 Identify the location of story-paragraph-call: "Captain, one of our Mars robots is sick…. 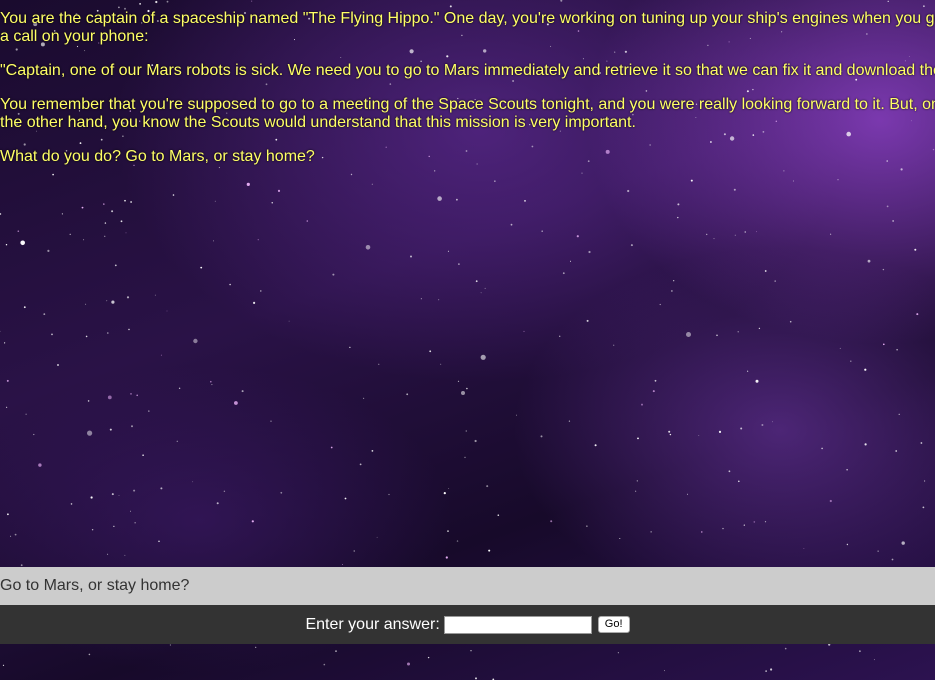
(467, 70).